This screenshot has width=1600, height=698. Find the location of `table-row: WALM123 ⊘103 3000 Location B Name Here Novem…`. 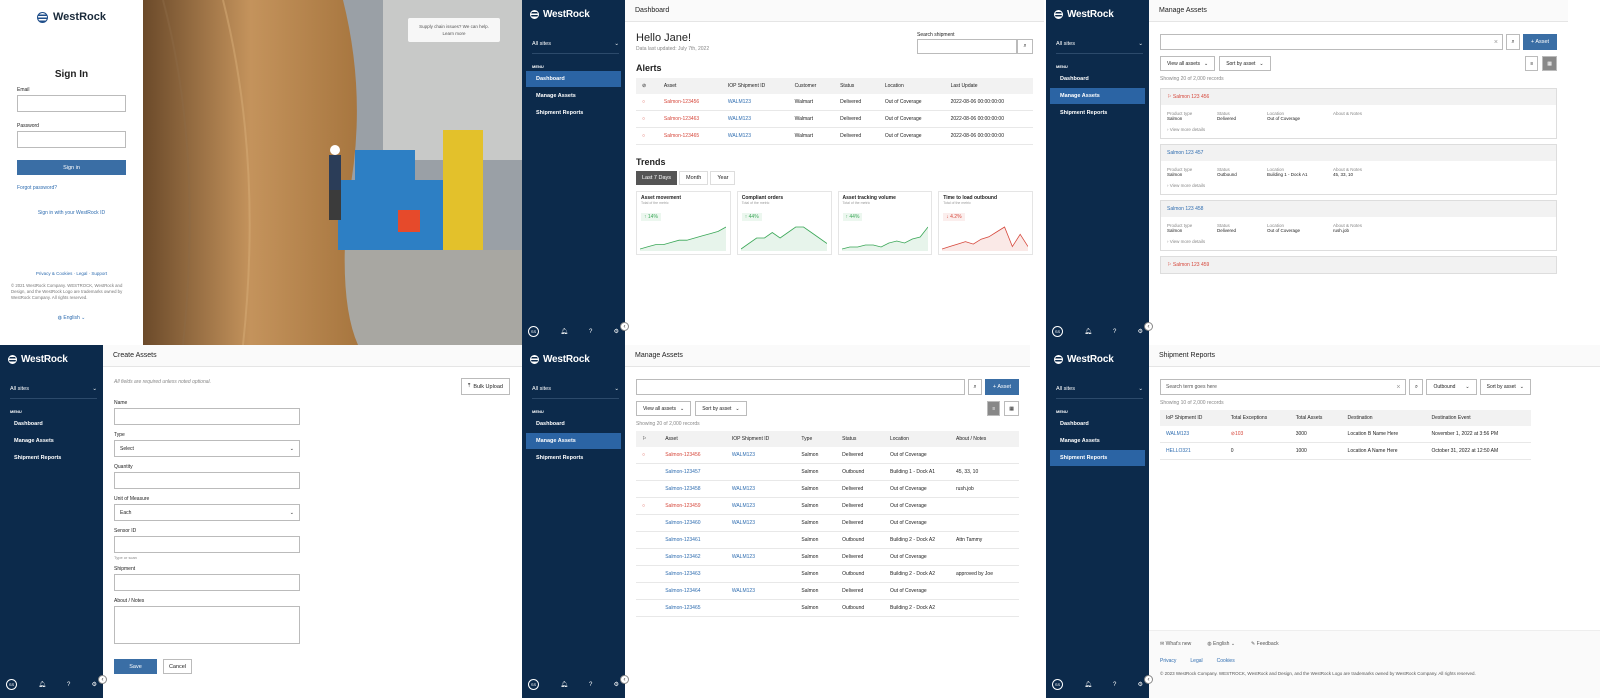

table-row: WALM123 ⊘103 3000 Location B Name Here Novem… is located at coordinates (1345, 434).